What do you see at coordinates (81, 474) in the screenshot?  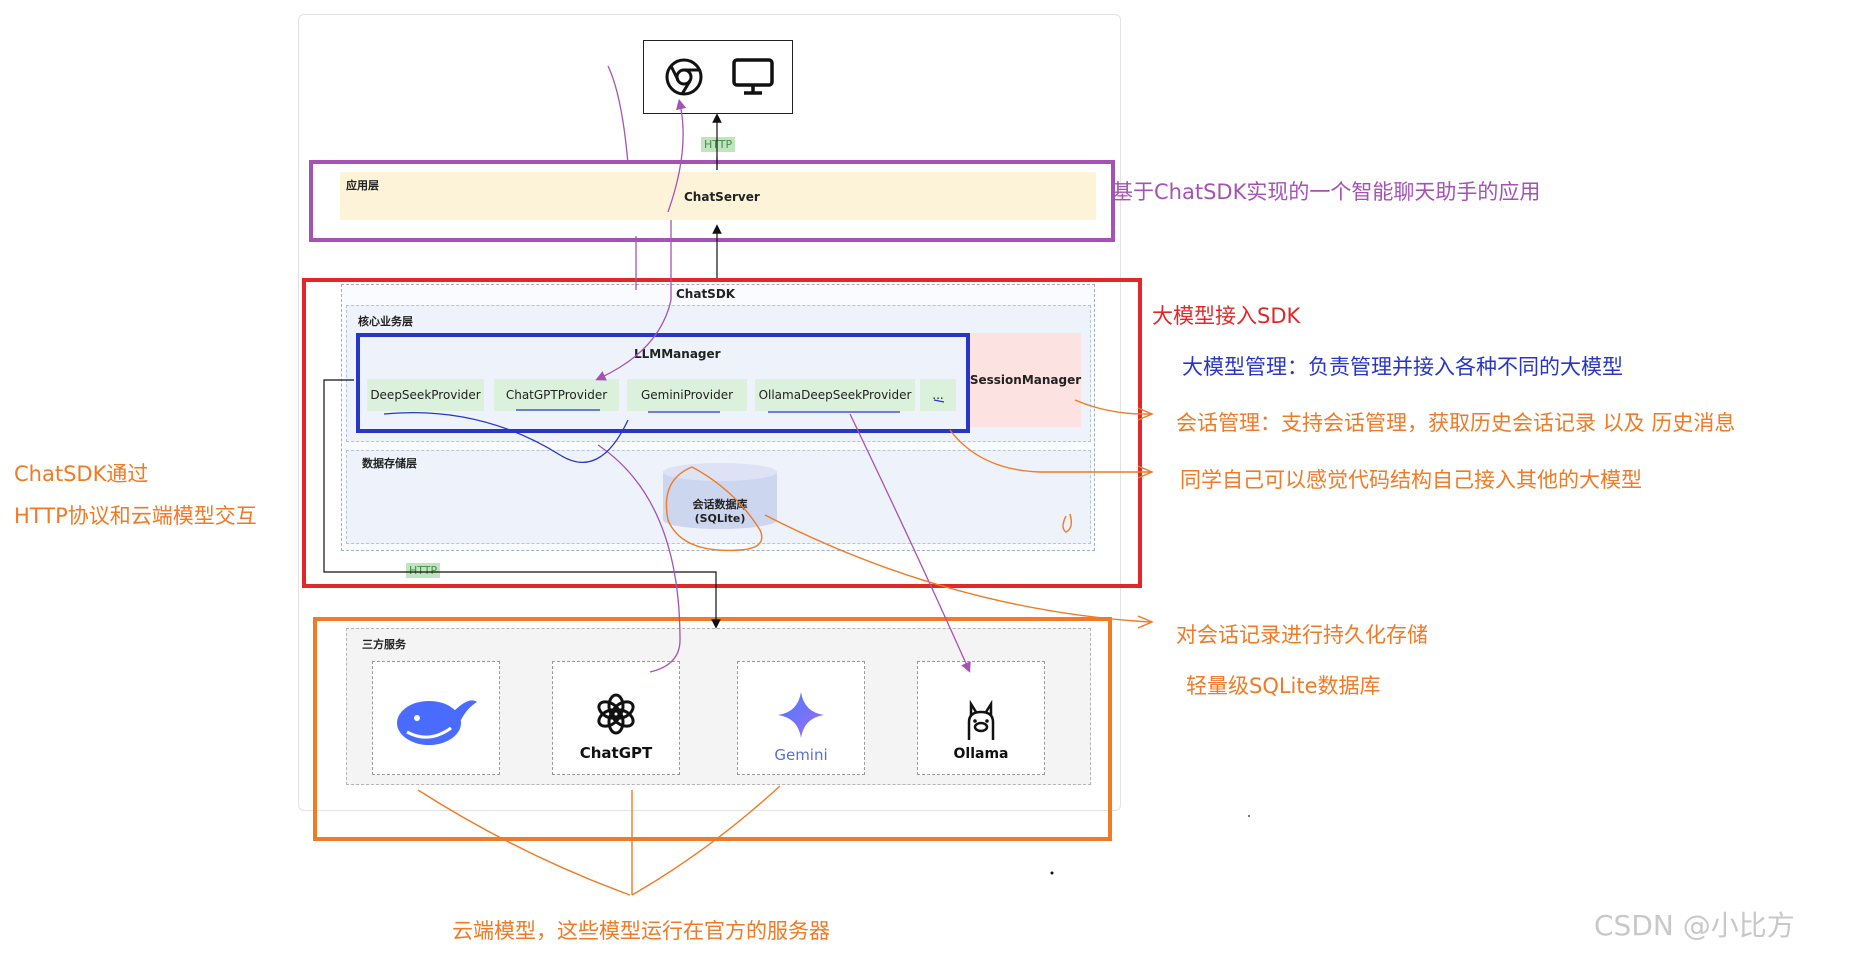 I see `note-left-line1: ChatSDK通过` at bounding box center [81, 474].